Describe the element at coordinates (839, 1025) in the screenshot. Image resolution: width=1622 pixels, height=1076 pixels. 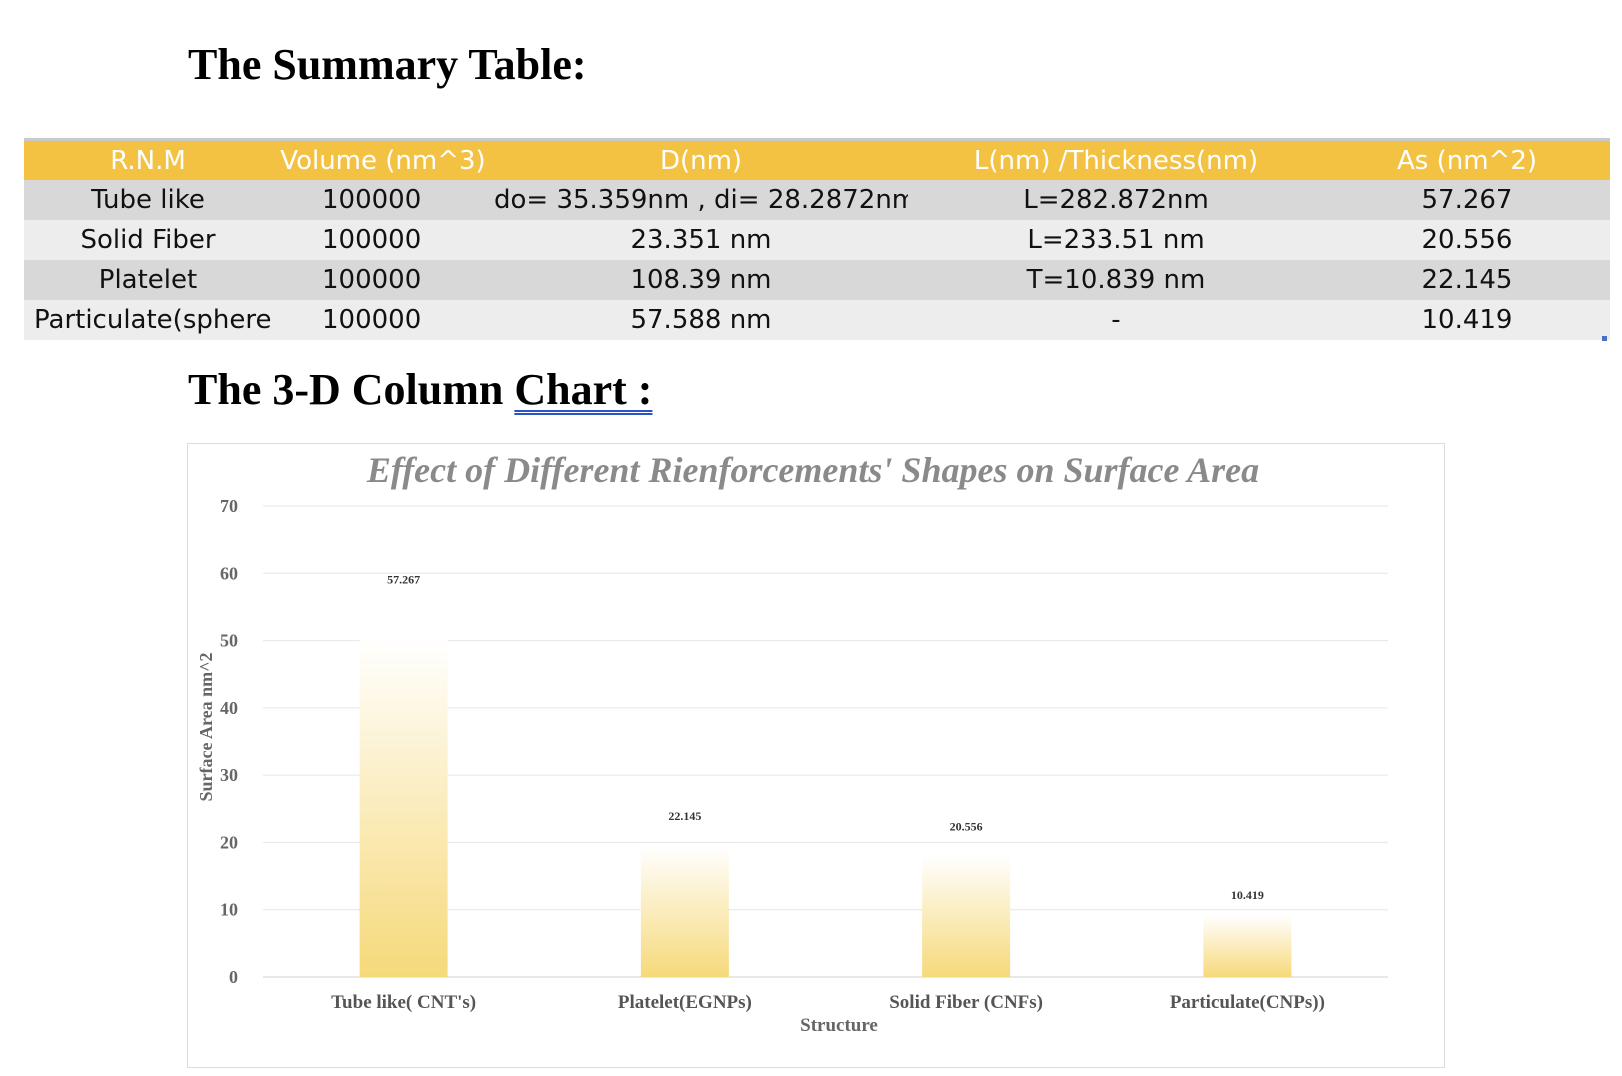
I see `x-axis-label: Structure` at that location.